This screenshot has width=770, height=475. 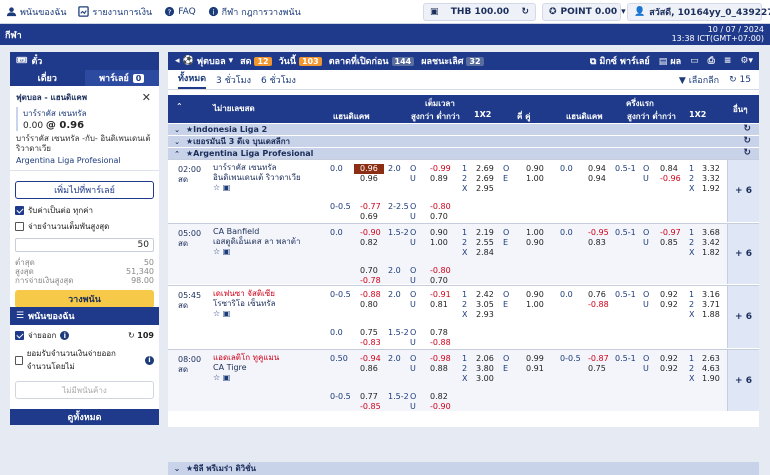 What do you see at coordinates (463, 468) in the screenshot?
I see `league-row: ⌄ ★ ชิลี พรีเมร่า ดิวิชั่น` at bounding box center [463, 468].